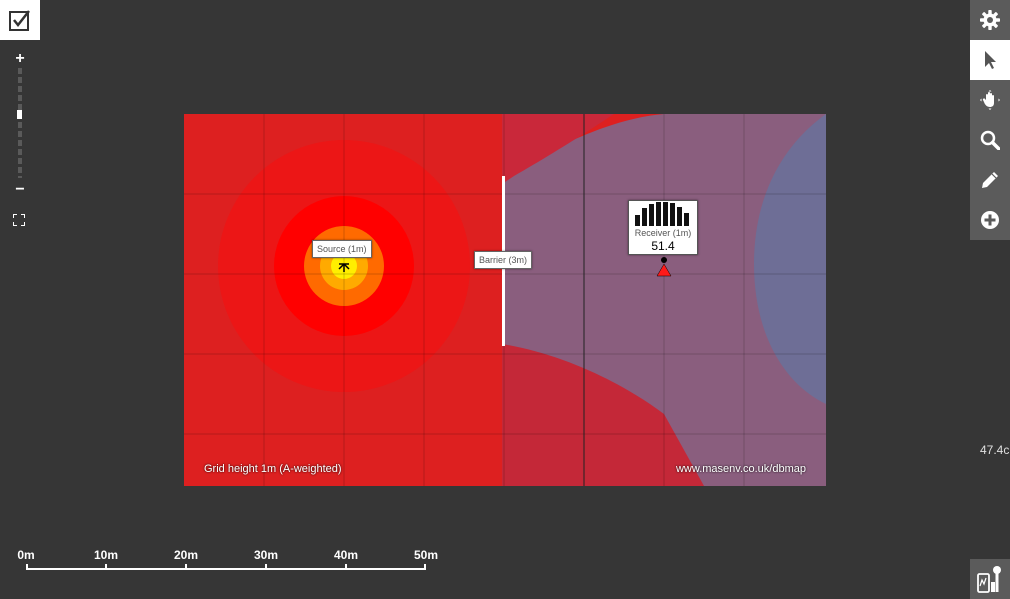  Describe the element at coordinates (741, 469) in the screenshot. I see `site-caption: www.masenv.co.uk/dbmap` at that location.